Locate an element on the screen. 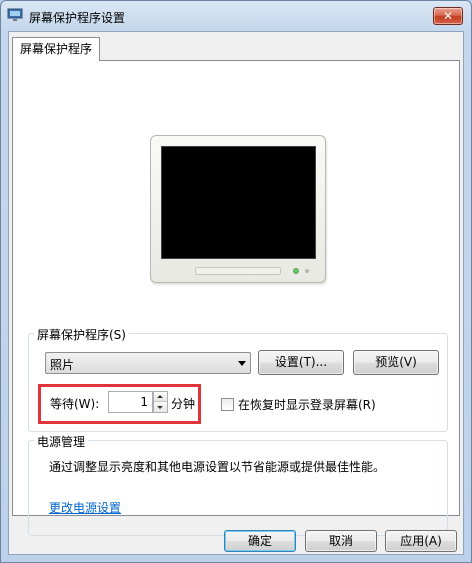  arrow-down-icon is located at coordinates (160, 407).